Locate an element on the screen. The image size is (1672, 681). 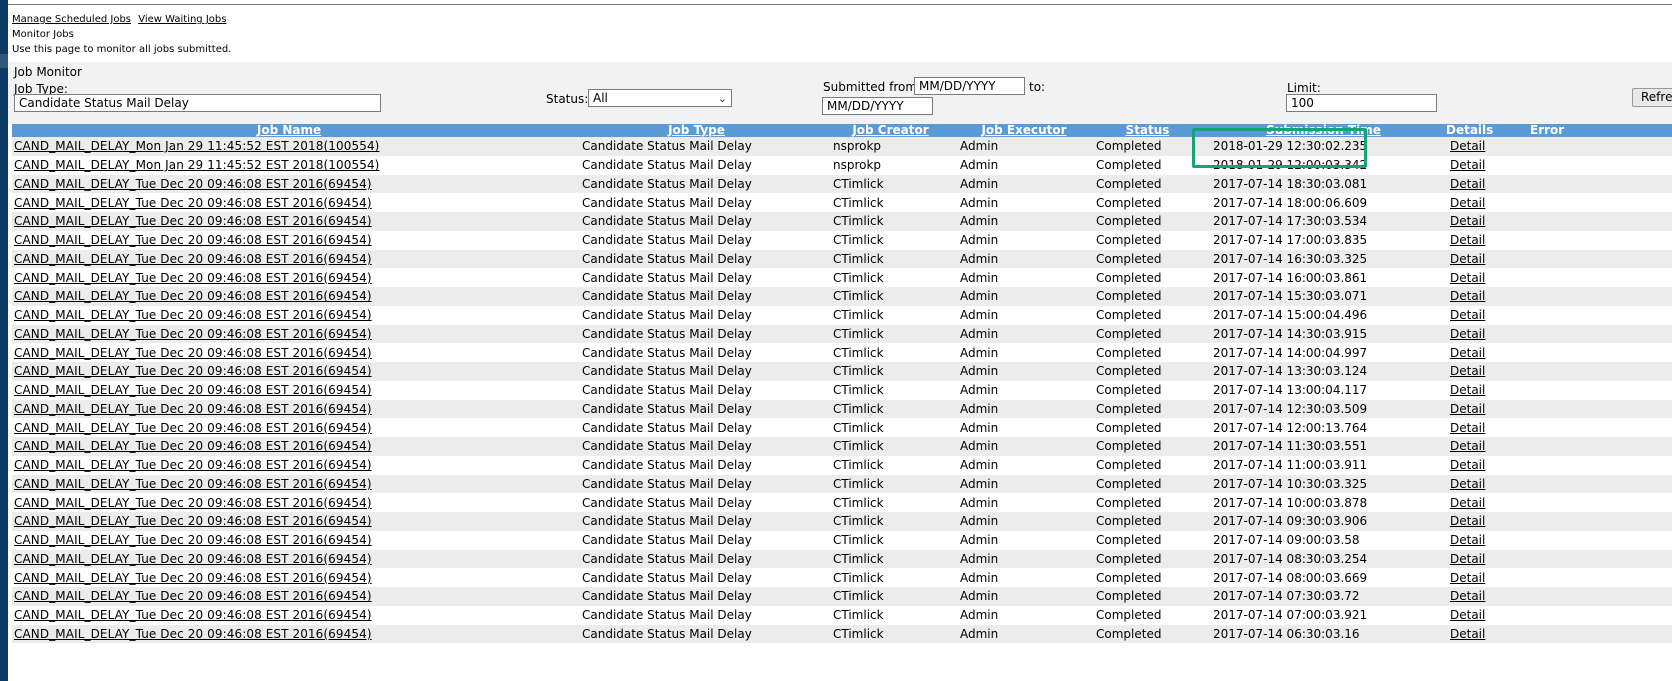
column-header-status: Status is located at coordinates (1147, 130).